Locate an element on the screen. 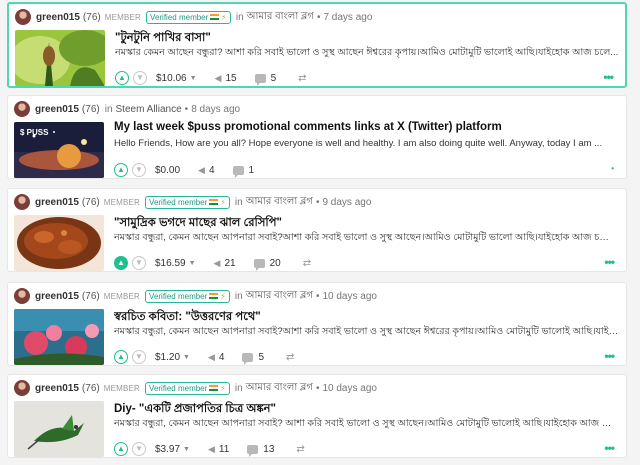  comment-count: 1 is located at coordinates (252, 170).